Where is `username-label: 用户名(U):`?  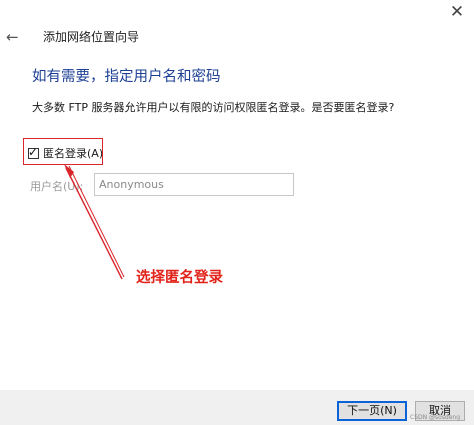 username-label: 用户名(U): is located at coordinates (57, 186).